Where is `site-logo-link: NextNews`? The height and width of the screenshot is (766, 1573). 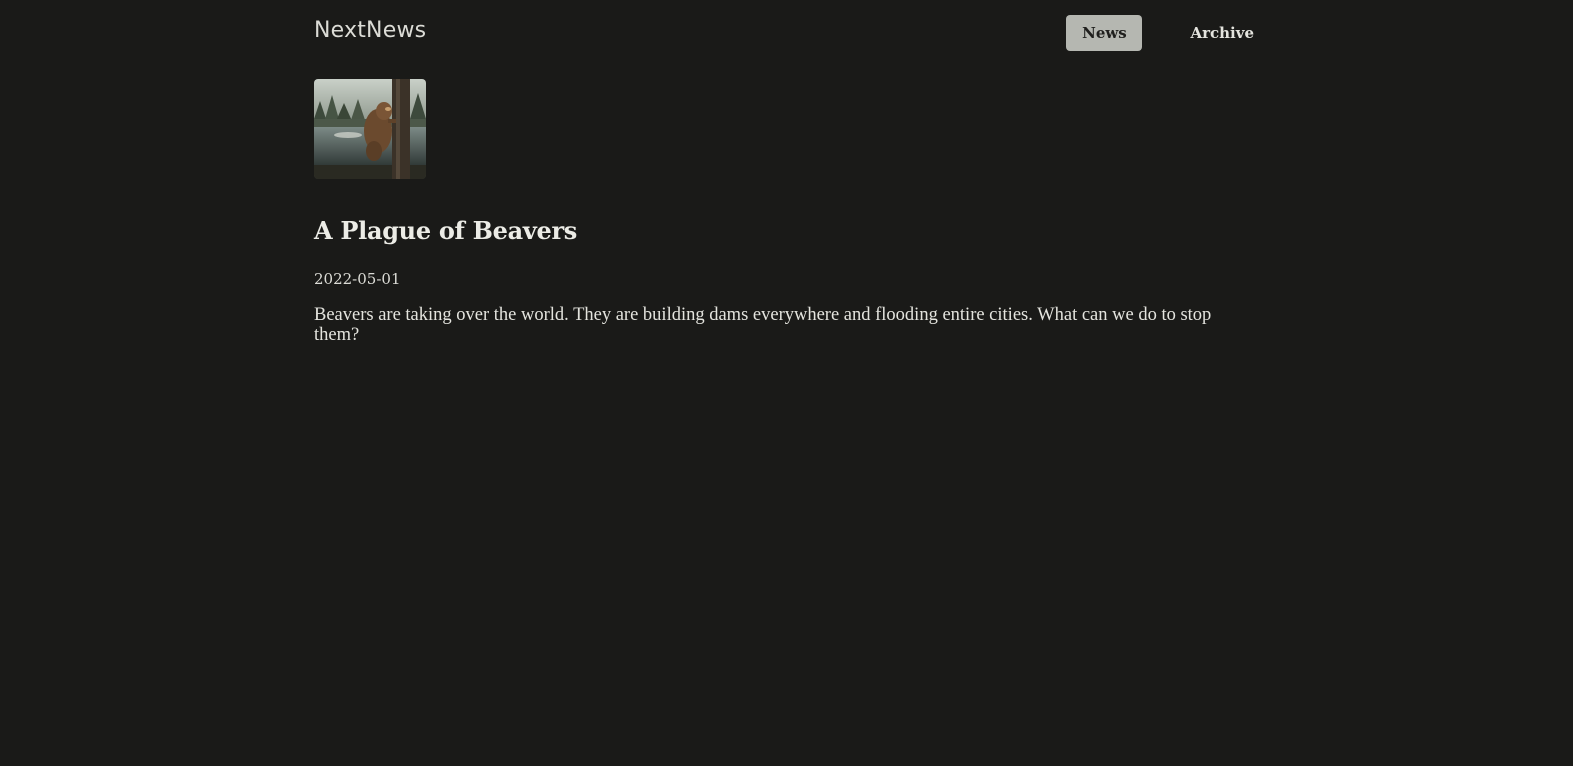 site-logo-link: NextNews is located at coordinates (370, 30).